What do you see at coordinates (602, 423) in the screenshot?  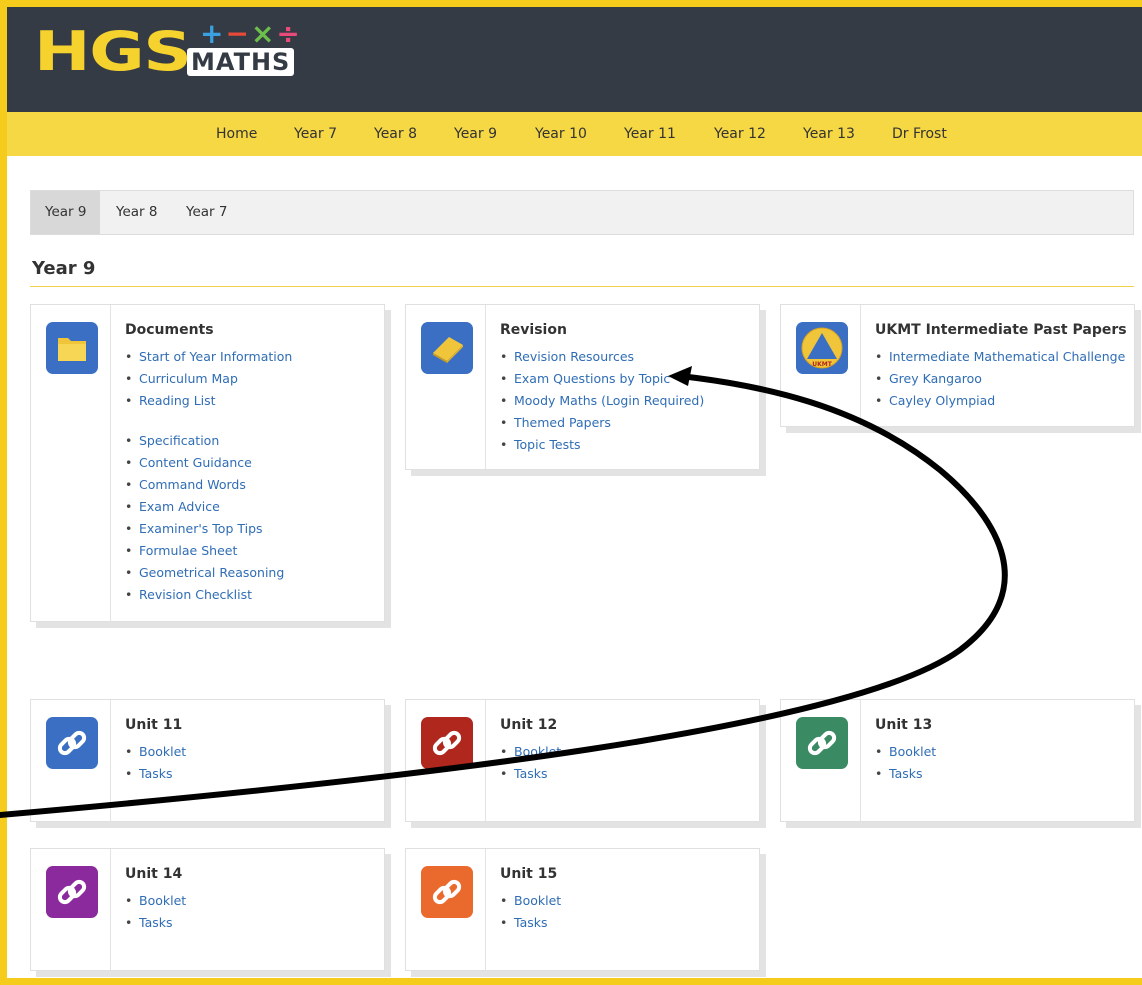 I see `link-themed-papers: Themed Papers` at bounding box center [602, 423].